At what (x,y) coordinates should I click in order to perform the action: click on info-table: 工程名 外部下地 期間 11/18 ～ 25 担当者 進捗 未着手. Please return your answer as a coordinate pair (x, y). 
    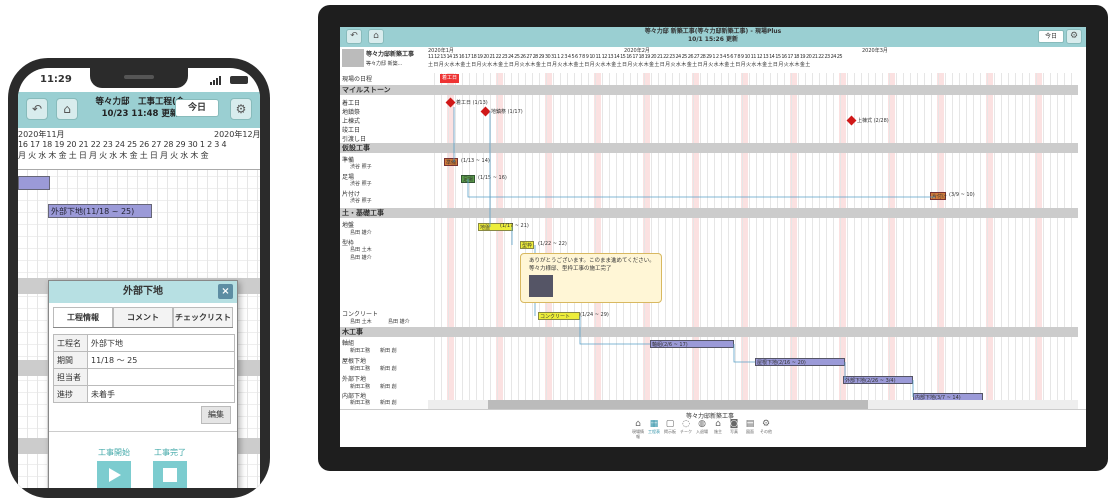
    Looking at the image, I should click on (144, 368).